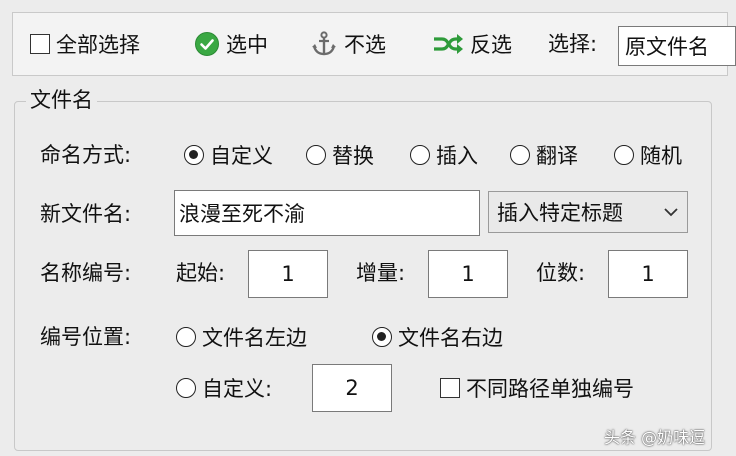 The height and width of the screenshot is (456, 736). I want to click on naming-mode-replace-radio: 替换, so click(340, 155).